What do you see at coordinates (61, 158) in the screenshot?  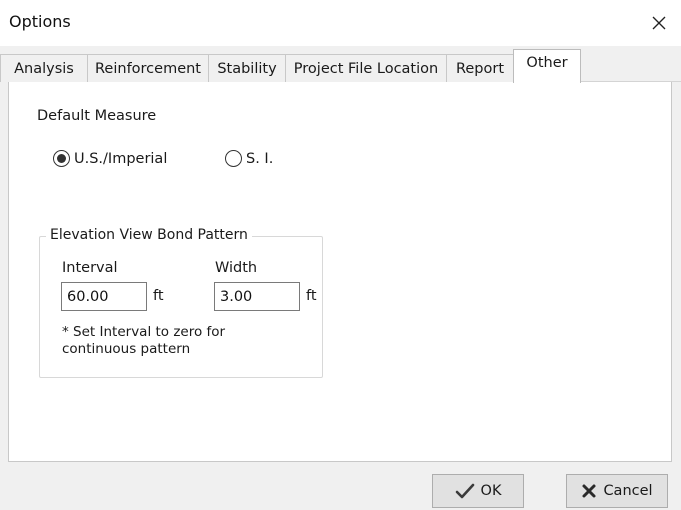 I see `radio-selected-icon` at bounding box center [61, 158].